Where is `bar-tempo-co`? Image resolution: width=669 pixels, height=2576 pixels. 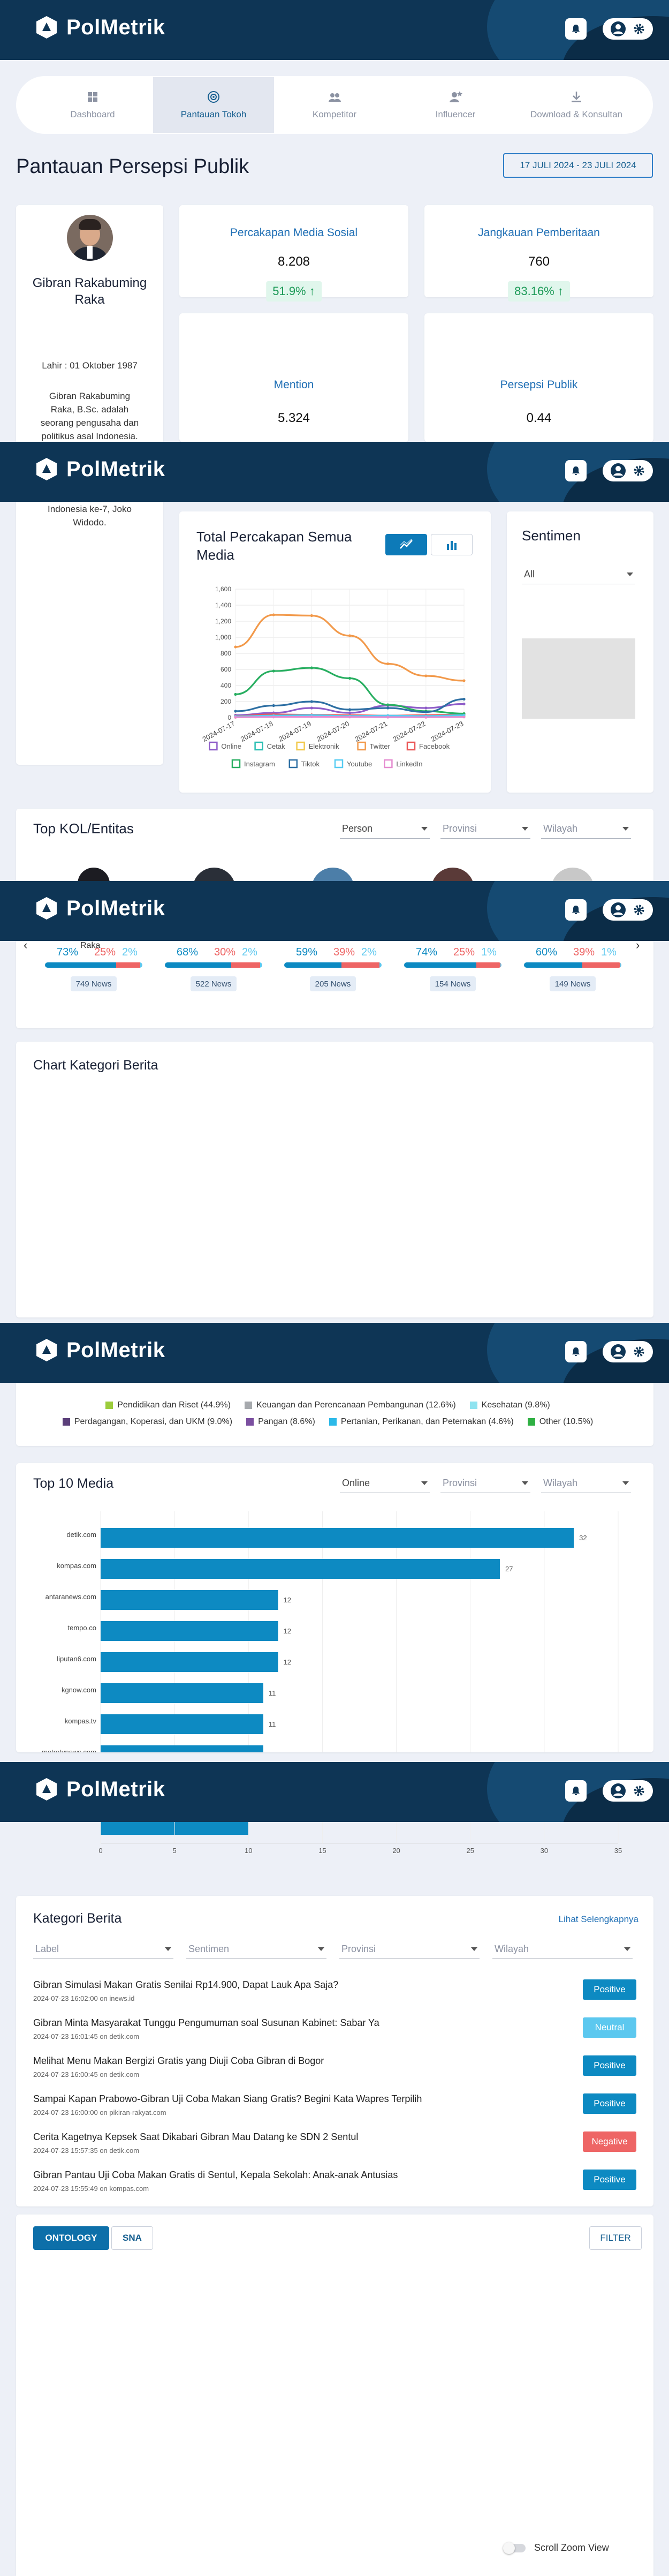
bar-tempo-co is located at coordinates (189, 1631).